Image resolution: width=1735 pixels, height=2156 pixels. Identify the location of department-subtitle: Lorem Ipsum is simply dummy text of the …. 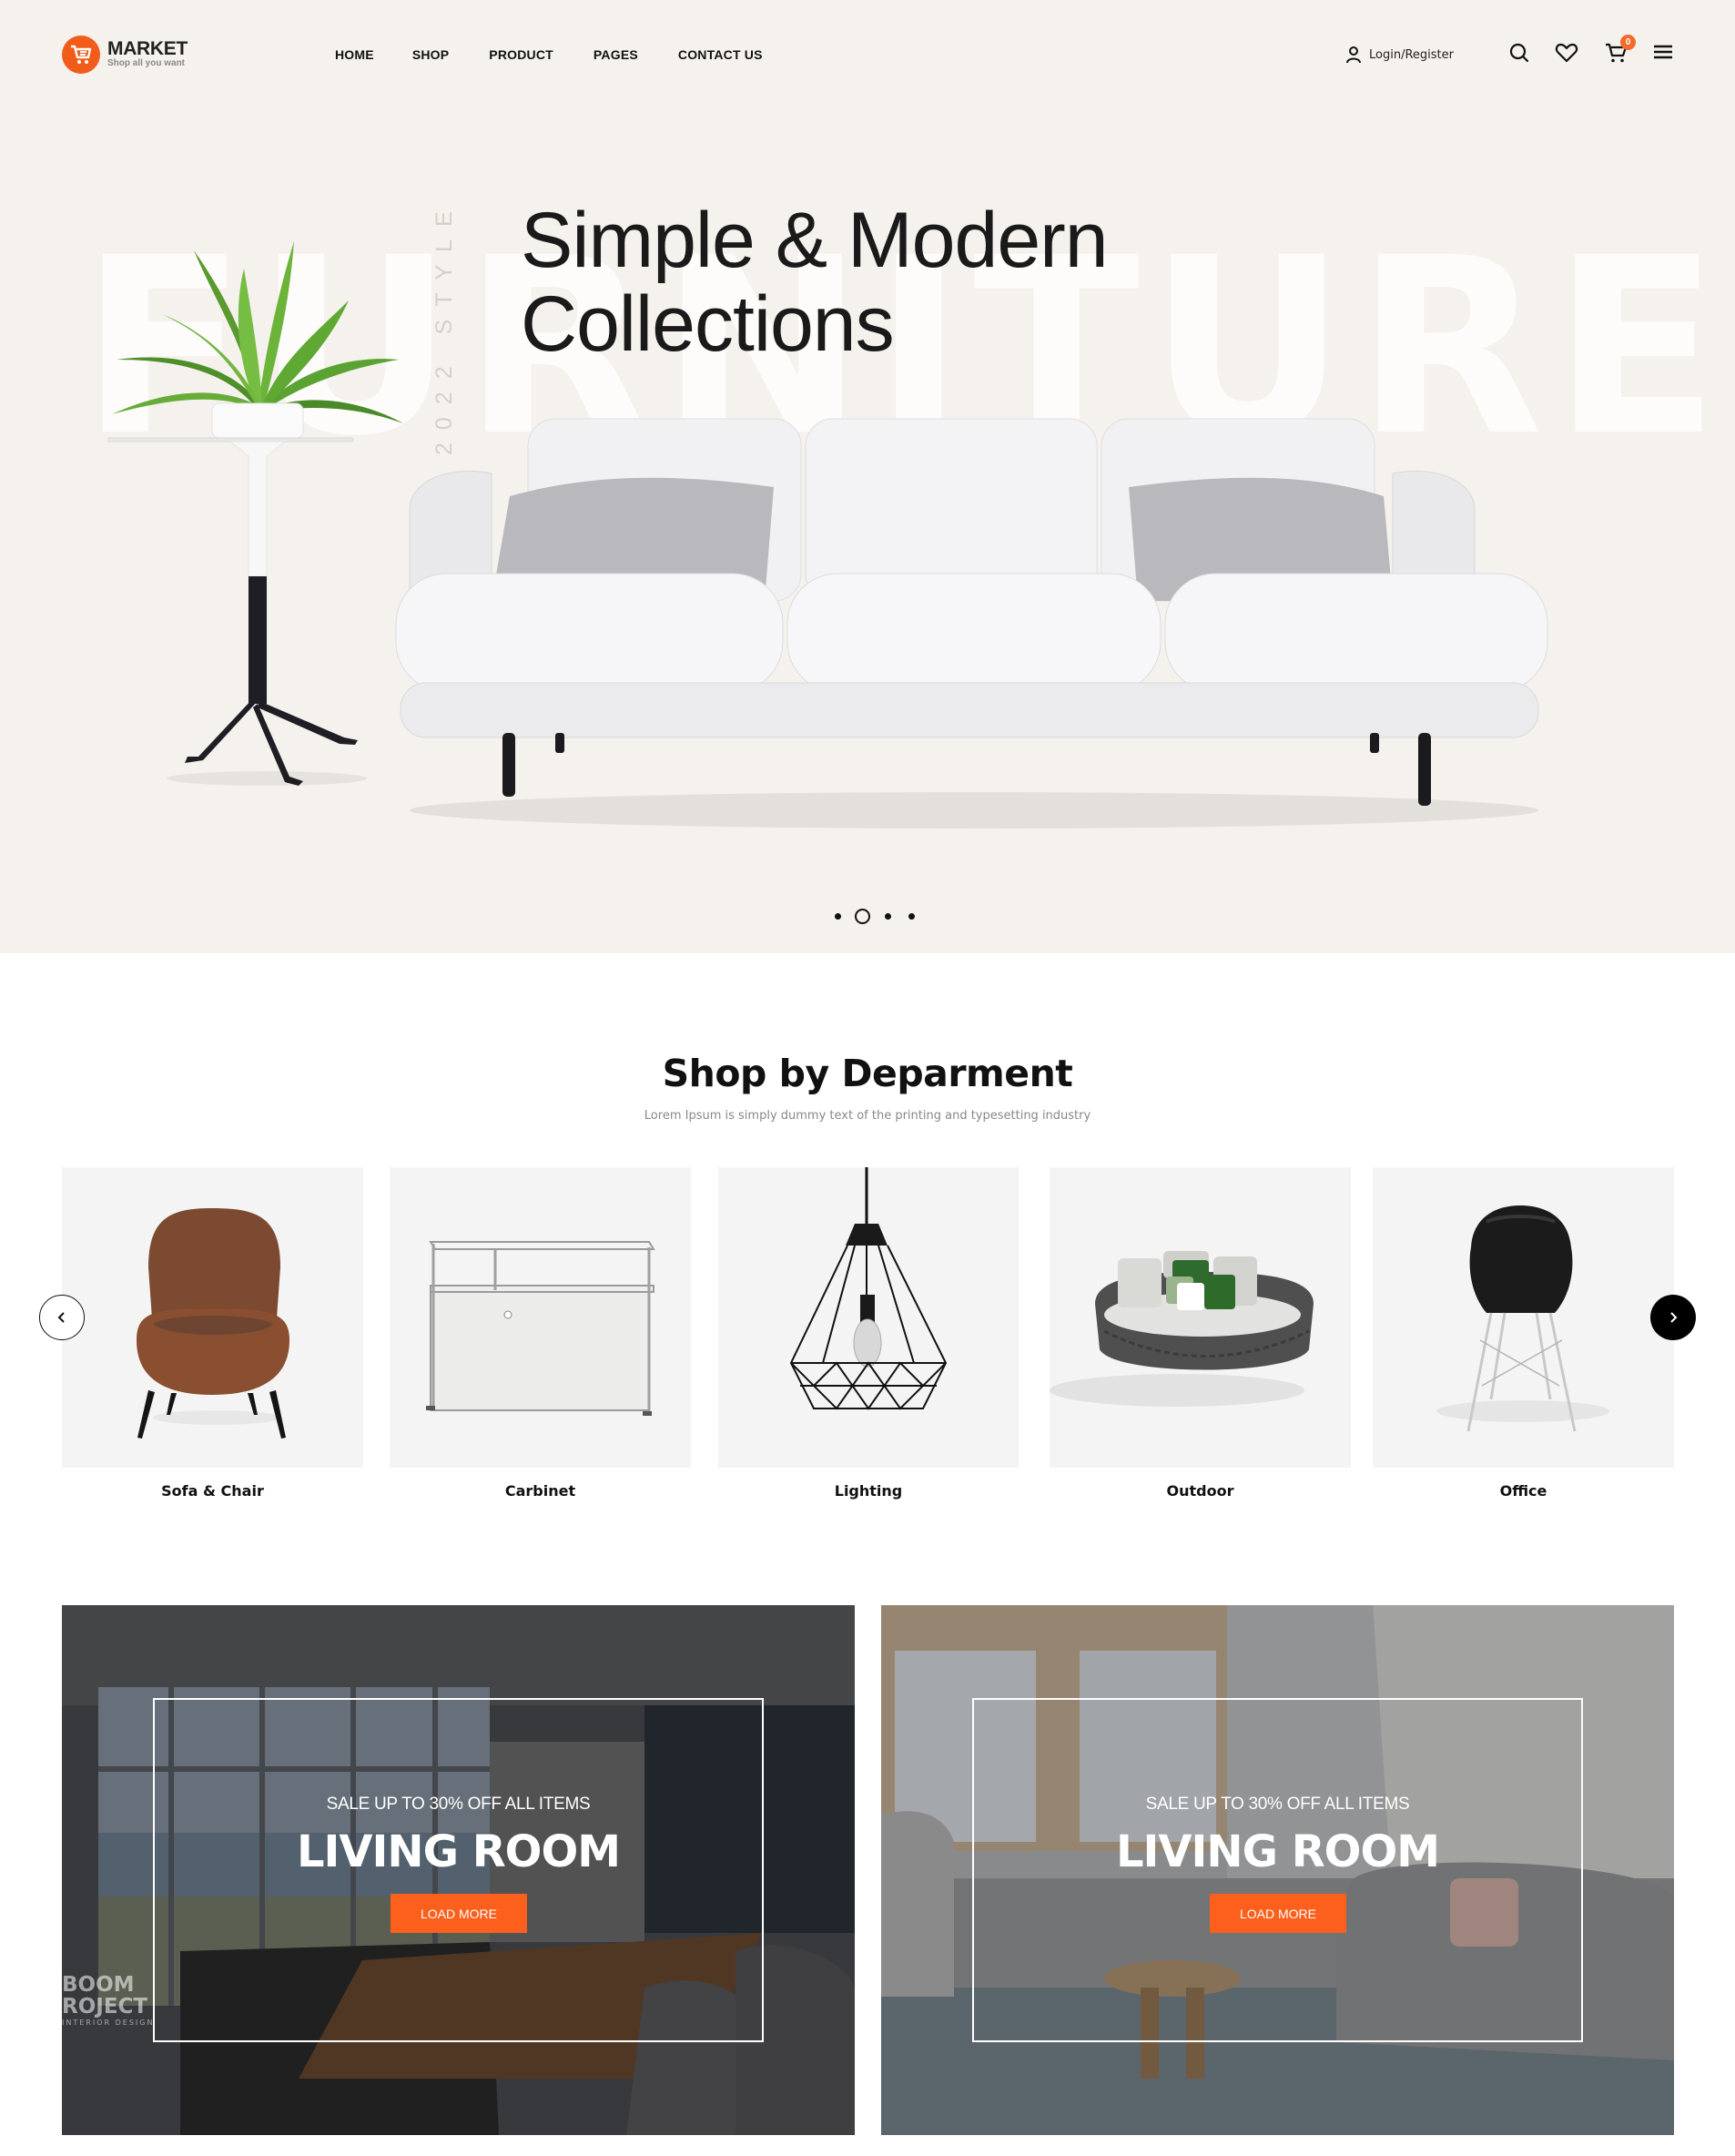
(867, 1116).